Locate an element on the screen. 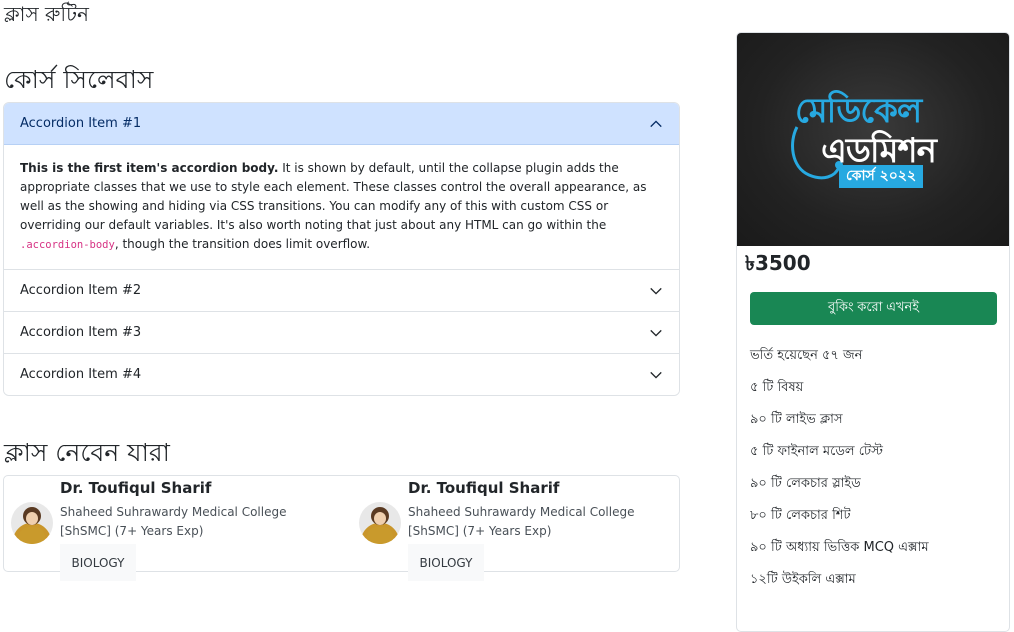  accordion-body-code: .accordion-body is located at coordinates (67, 245).